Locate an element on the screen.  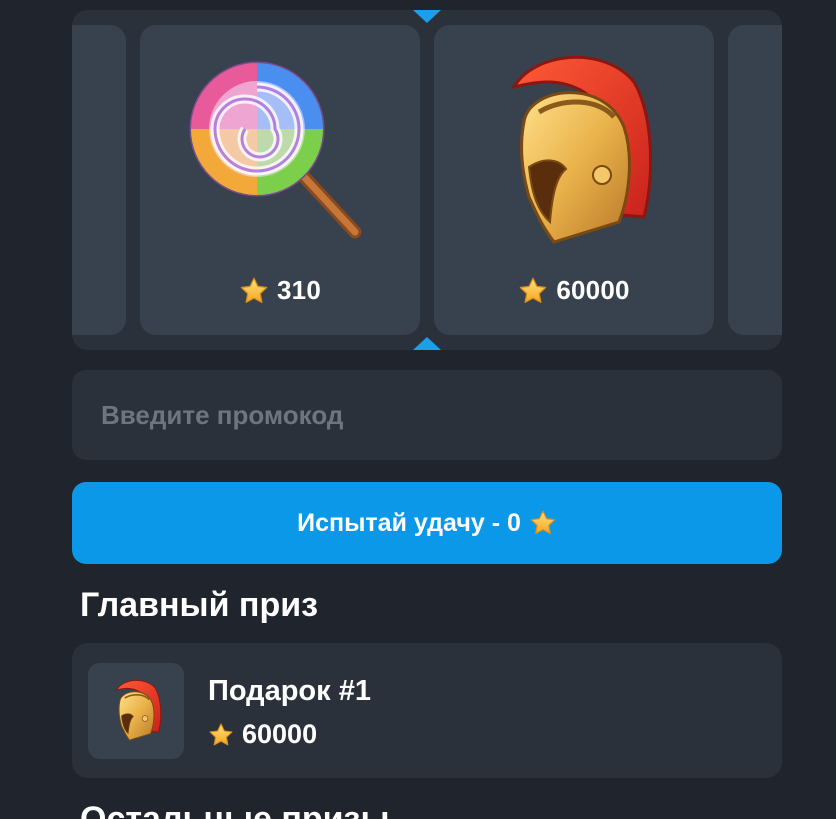
roulette-pointer-top is located at coordinates (427, 16).